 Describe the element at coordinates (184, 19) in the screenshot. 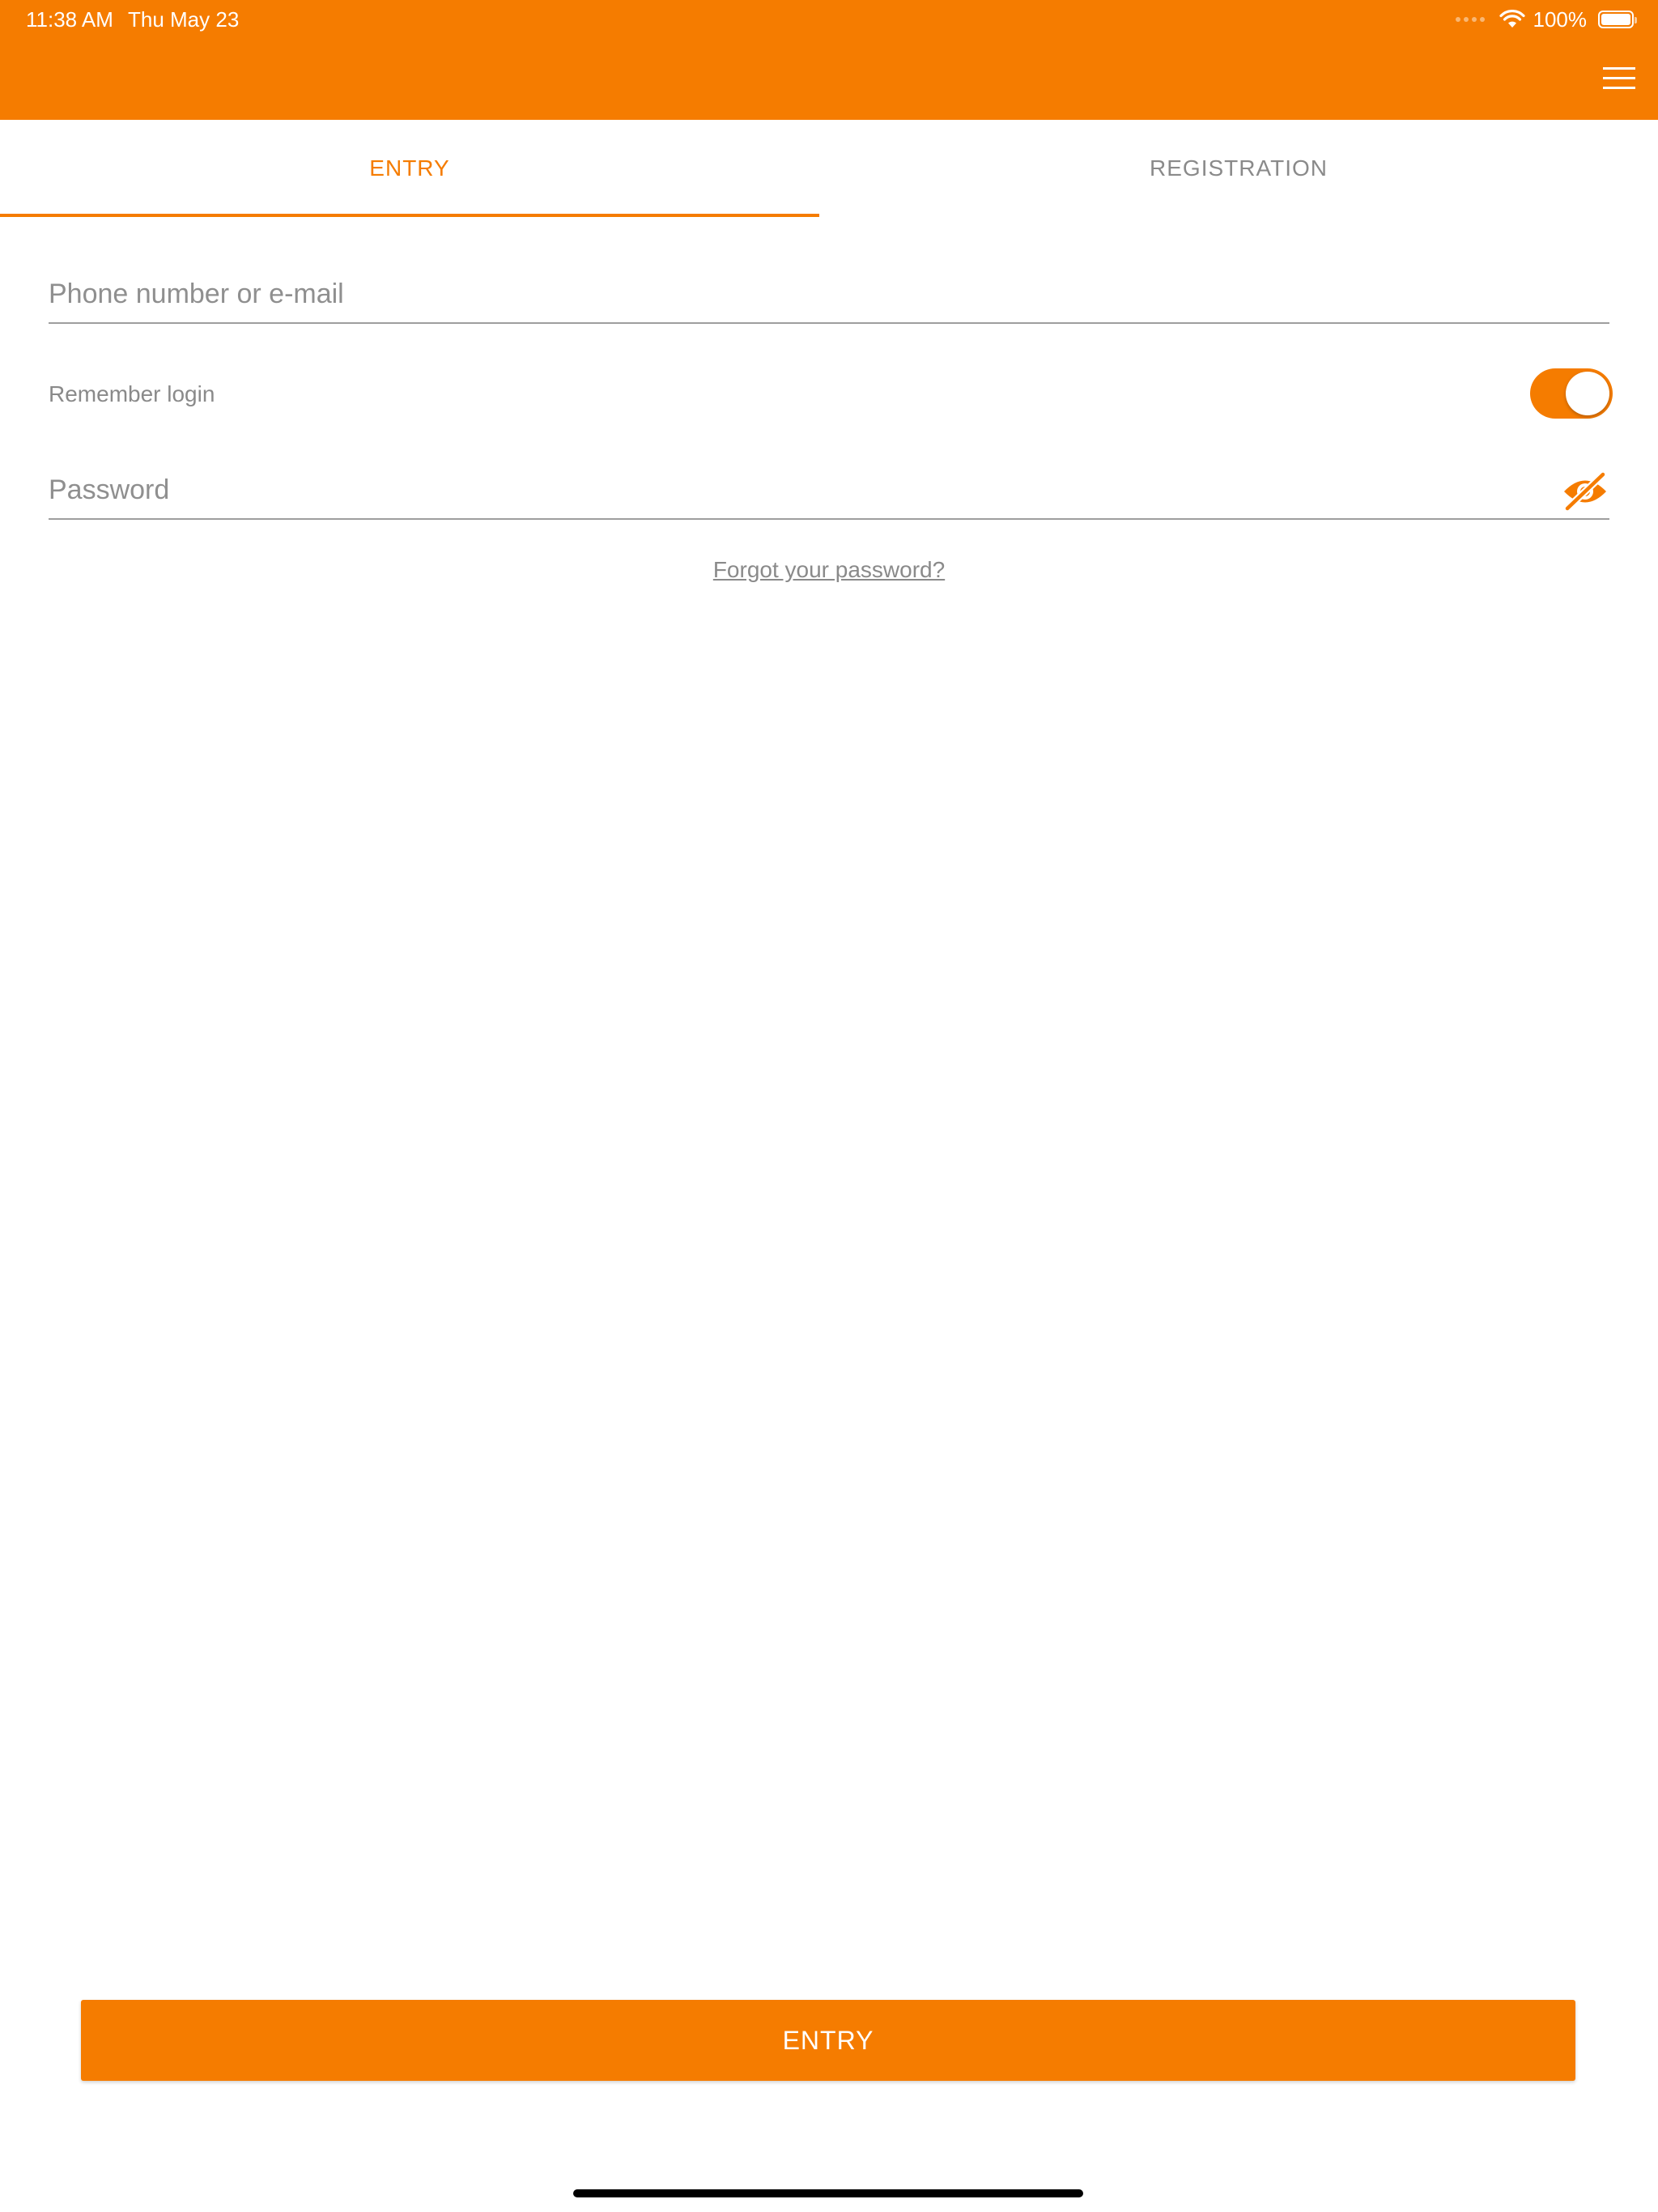

I see `status-date: Thu May 23` at that location.